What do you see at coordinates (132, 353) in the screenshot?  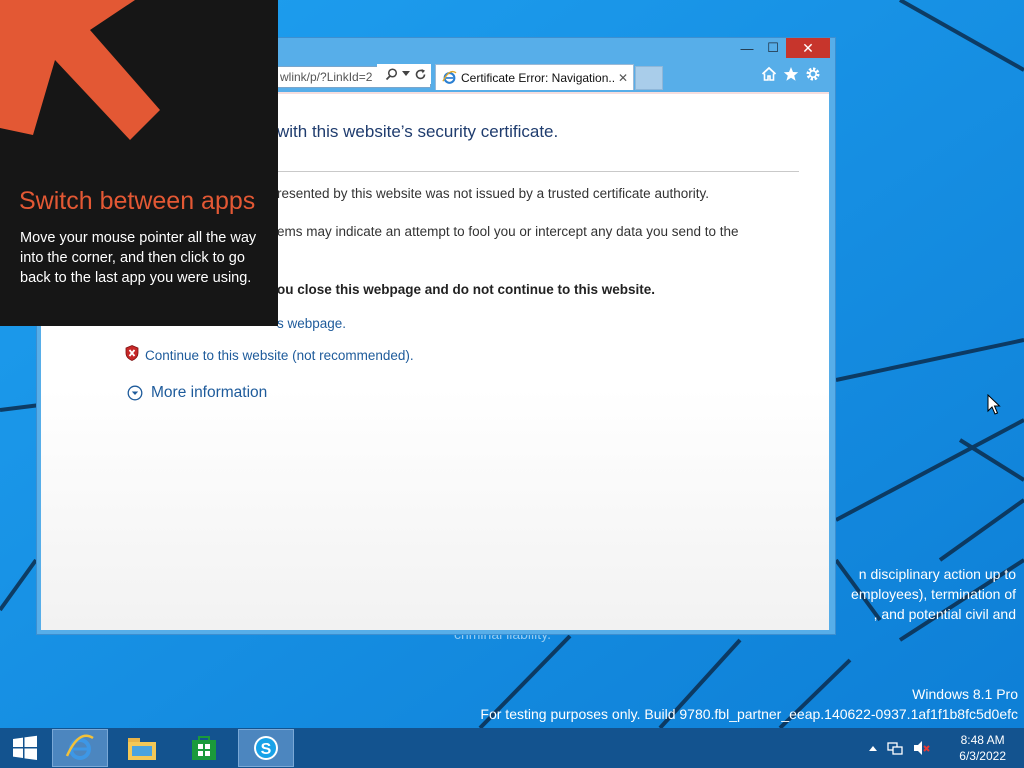 I see `shield-warning-icon` at bounding box center [132, 353].